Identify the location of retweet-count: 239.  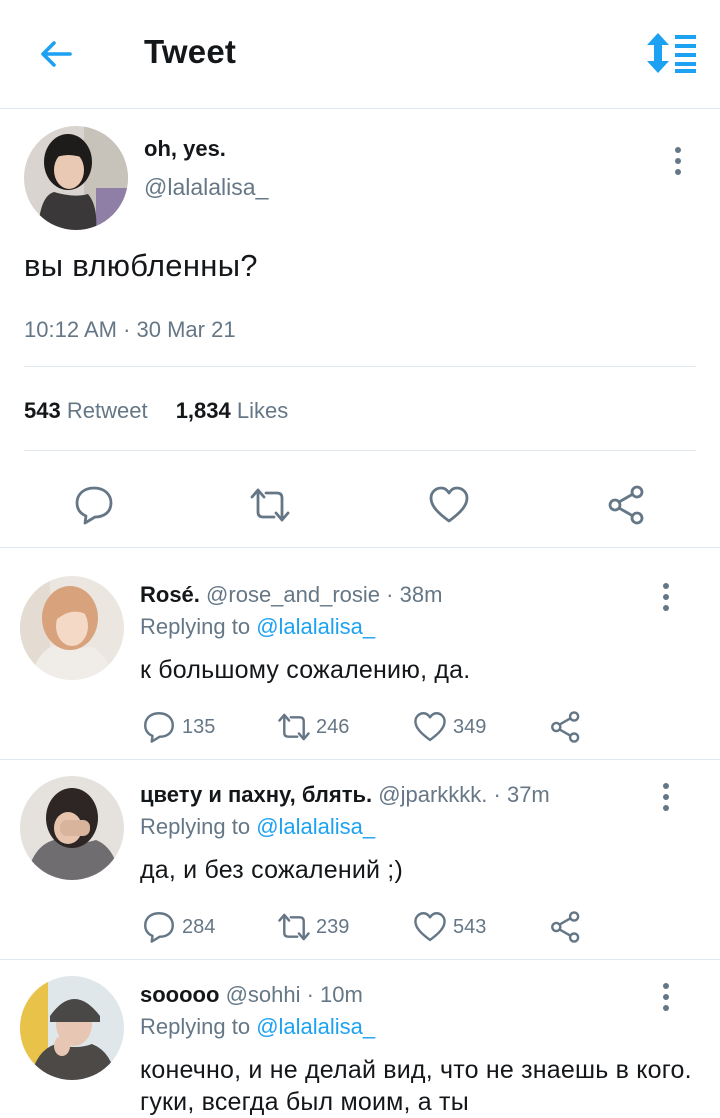
(333, 927).